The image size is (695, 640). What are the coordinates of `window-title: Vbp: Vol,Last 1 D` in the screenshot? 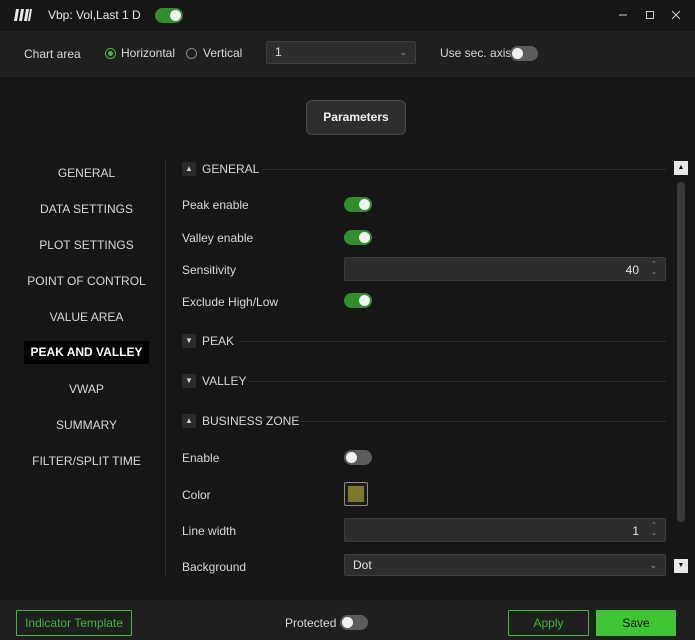 It's located at (94, 15).